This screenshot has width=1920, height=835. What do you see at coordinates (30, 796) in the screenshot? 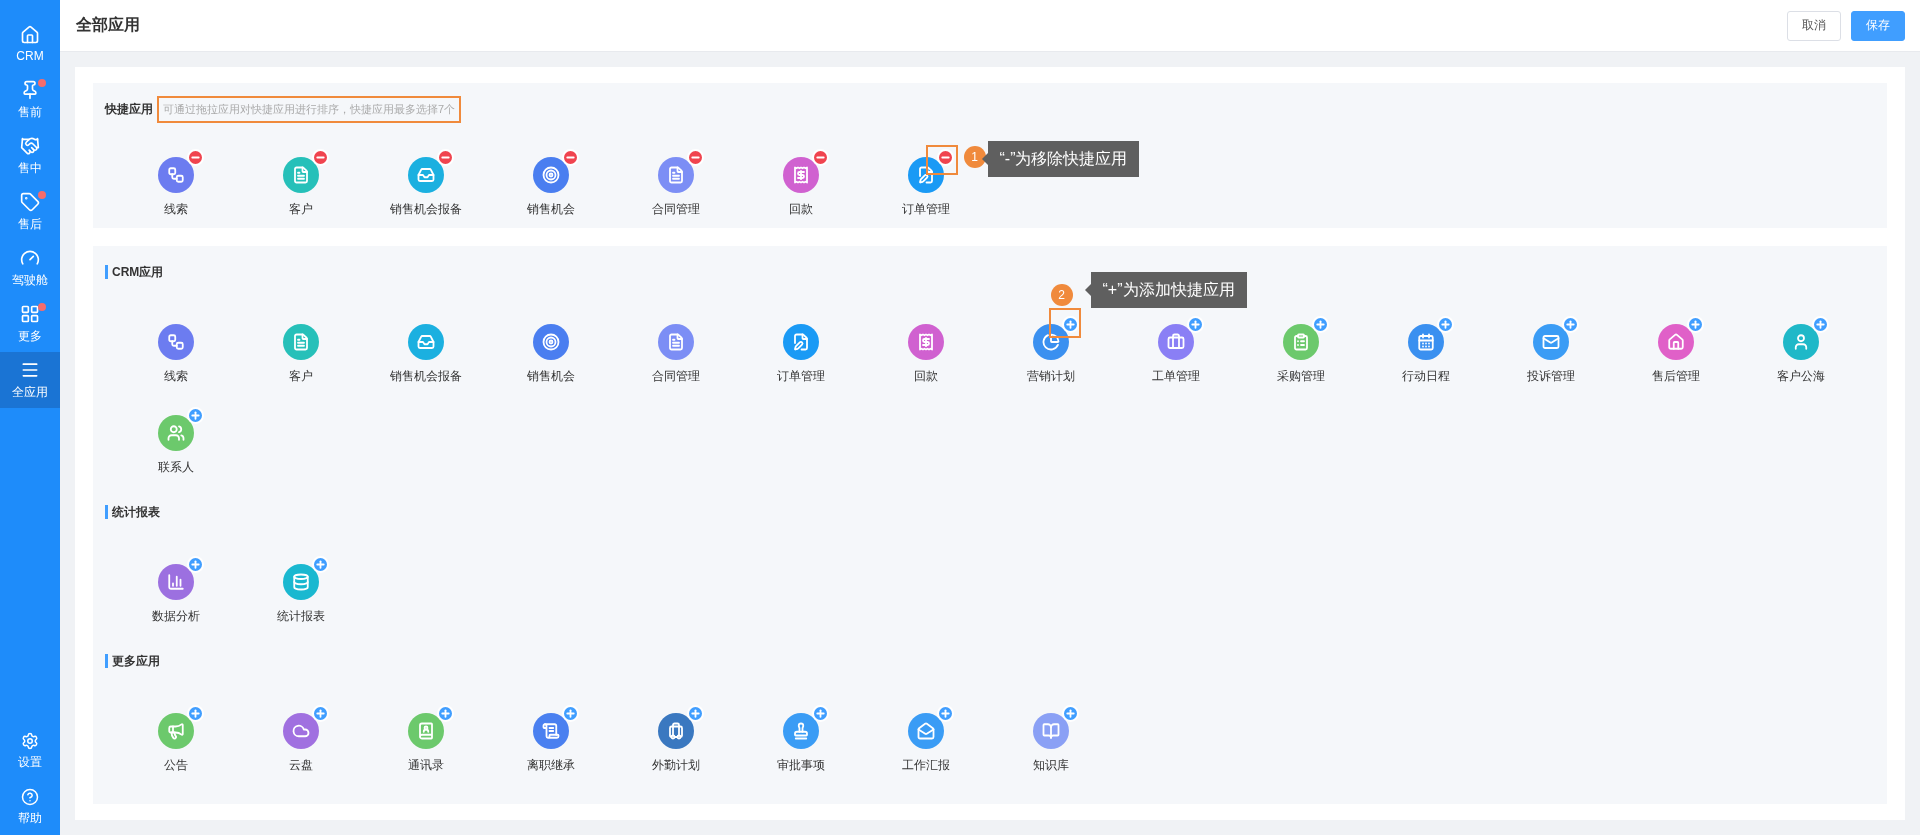
I see `help-icon` at bounding box center [30, 796].